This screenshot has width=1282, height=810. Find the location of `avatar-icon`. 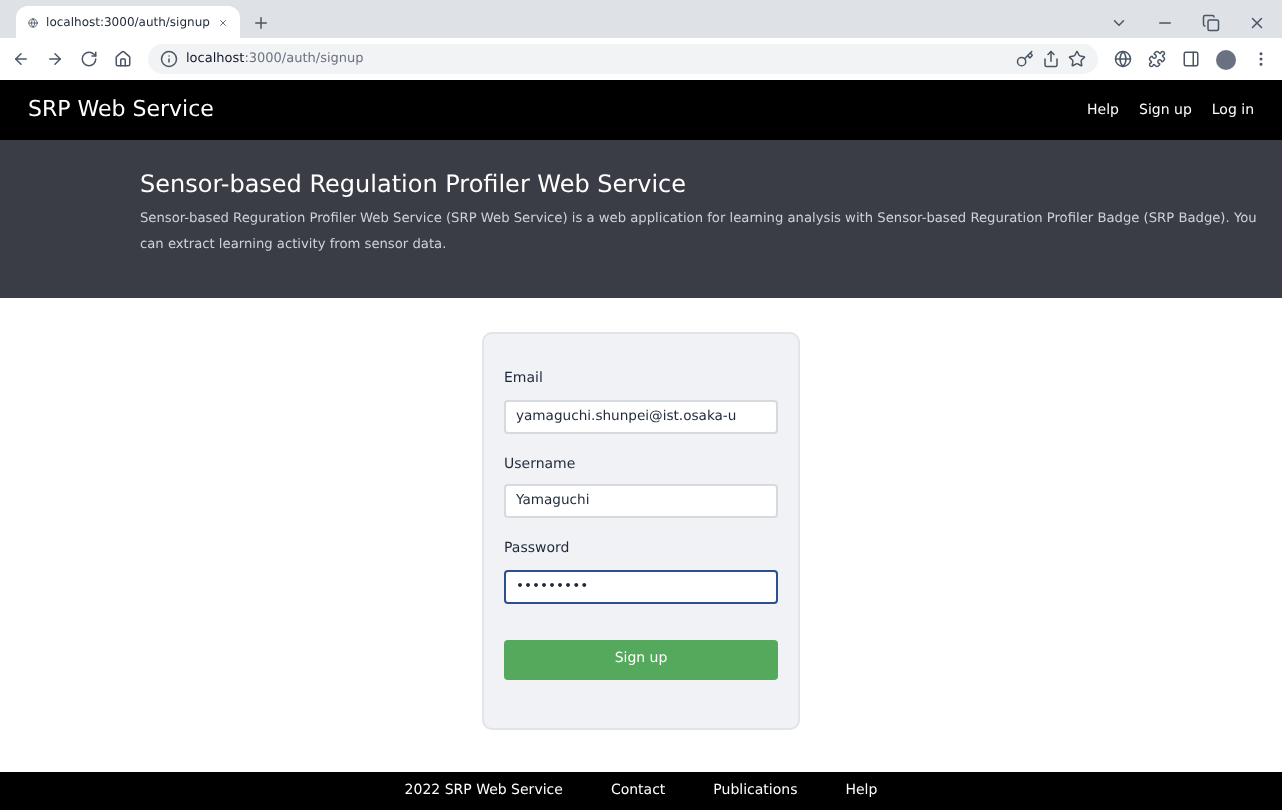

avatar-icon is located at coordinates (1226, 59).